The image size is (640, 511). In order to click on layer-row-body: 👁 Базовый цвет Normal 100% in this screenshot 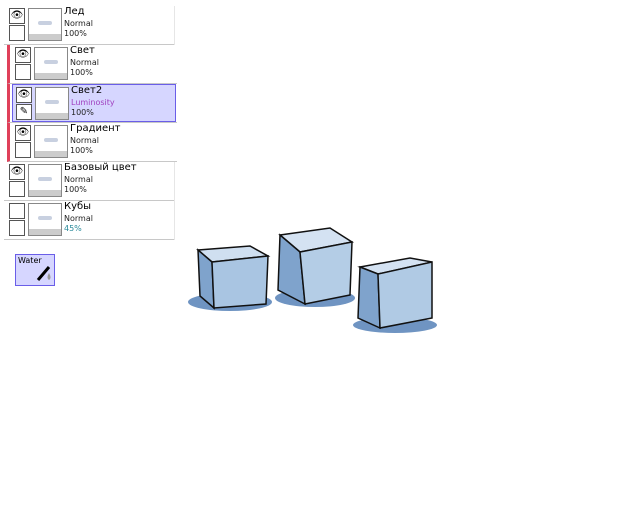, I will do `click(89, 181)`.